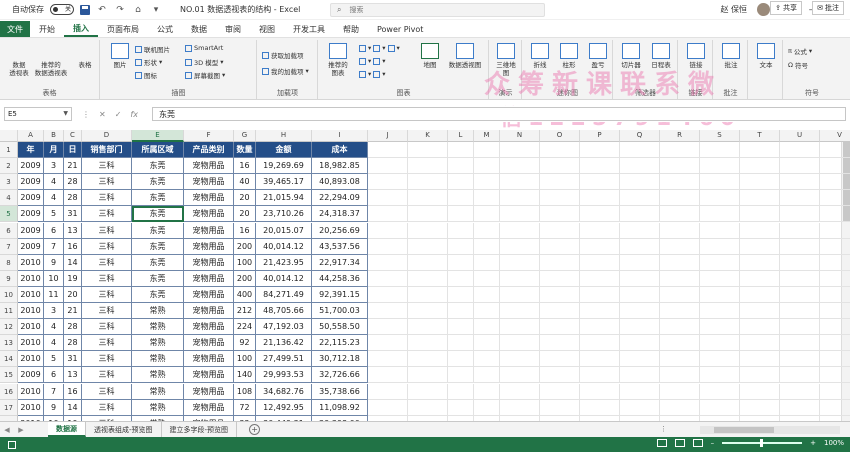 This screenshot has height=452, width=850. I want to click on undo-icon: ↶, so click(102, 10).